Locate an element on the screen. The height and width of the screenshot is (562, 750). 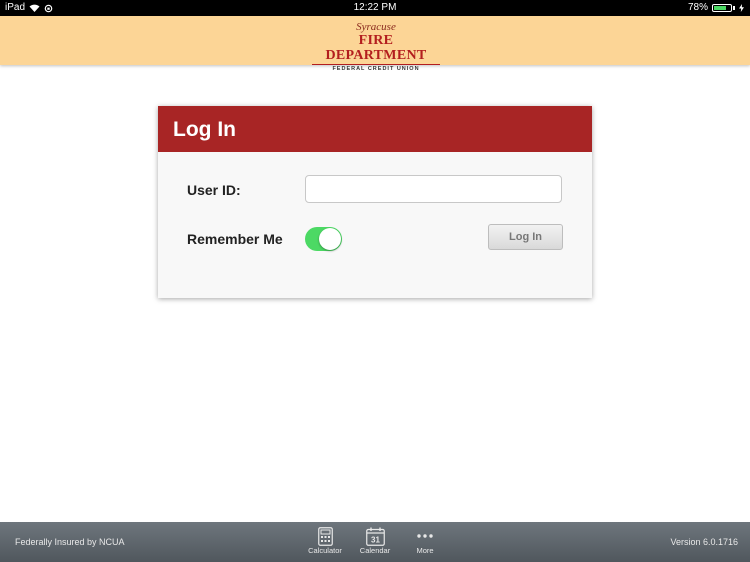
calendar-day: 31 is located at coordinates (375, 539).